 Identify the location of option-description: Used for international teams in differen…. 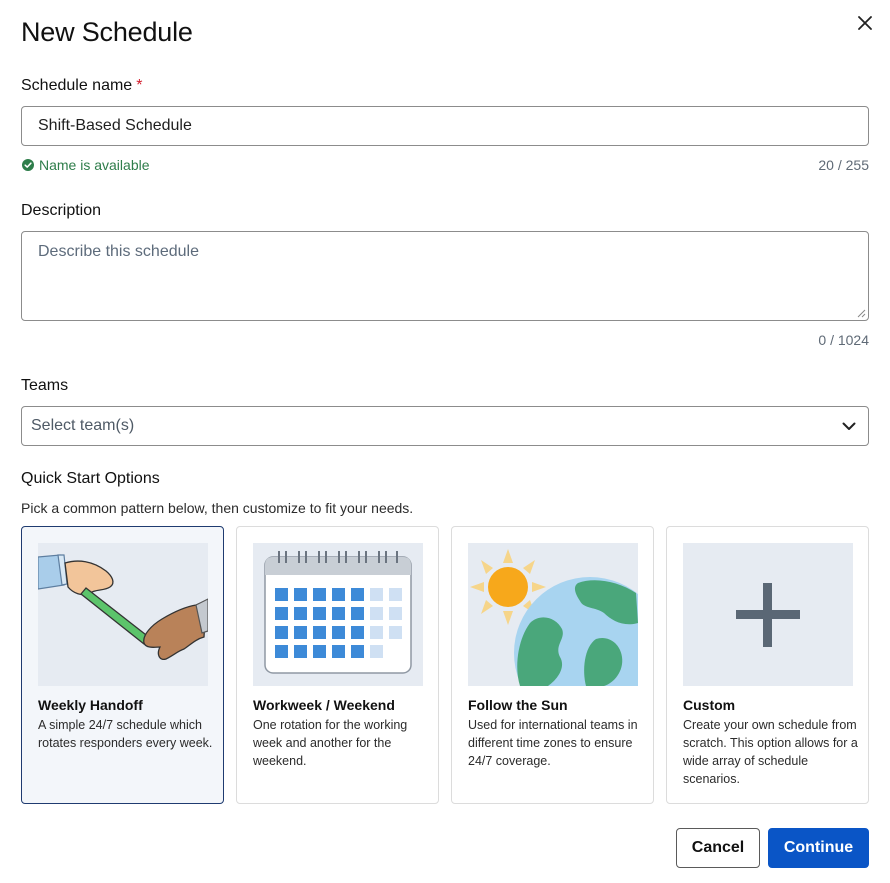
(553, 743).